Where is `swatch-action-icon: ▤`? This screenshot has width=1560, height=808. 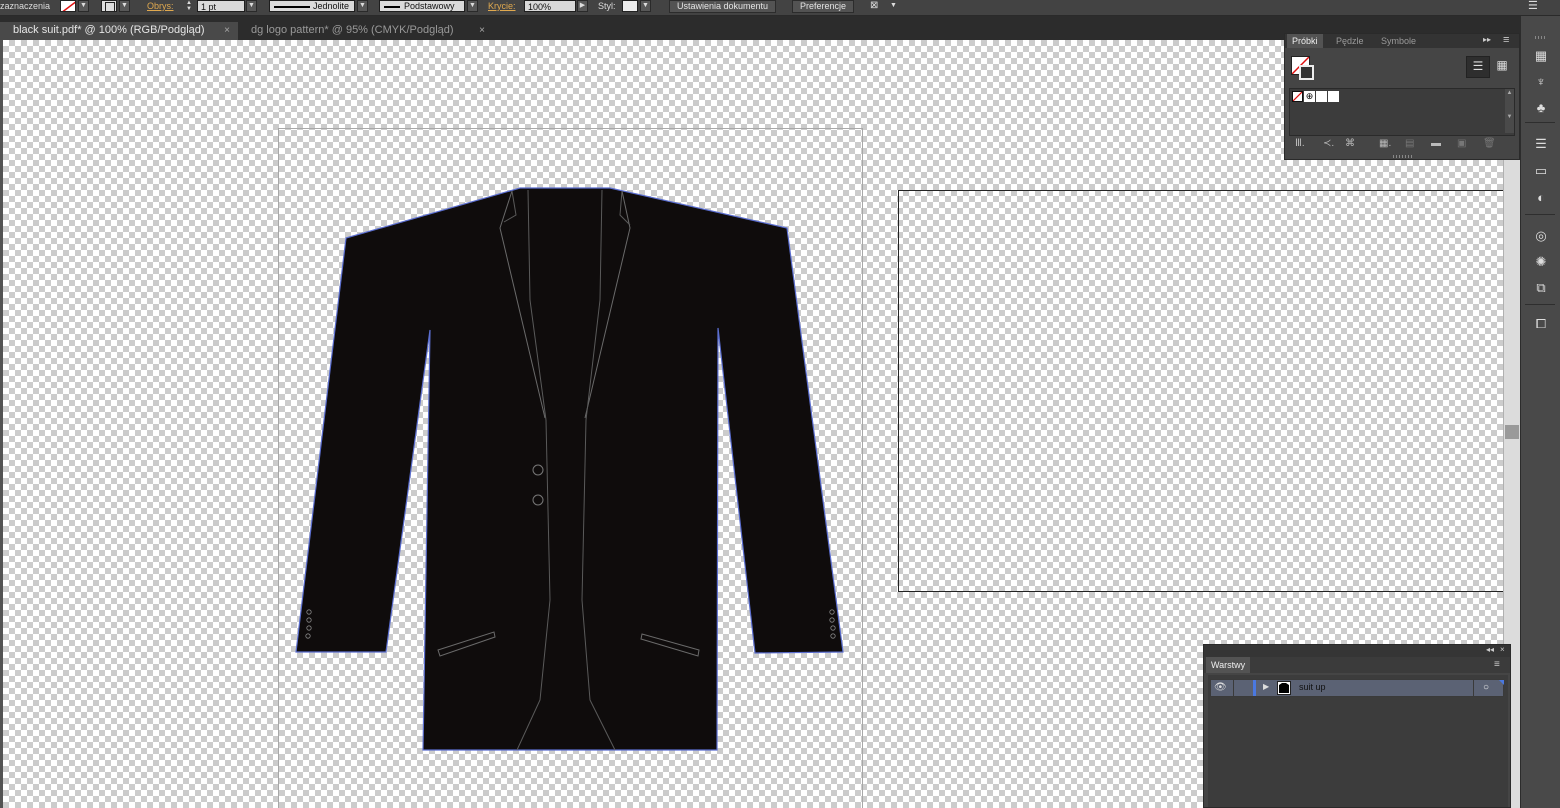
swatch-action-icon: ▤ is located at coordinates (1410, 143).